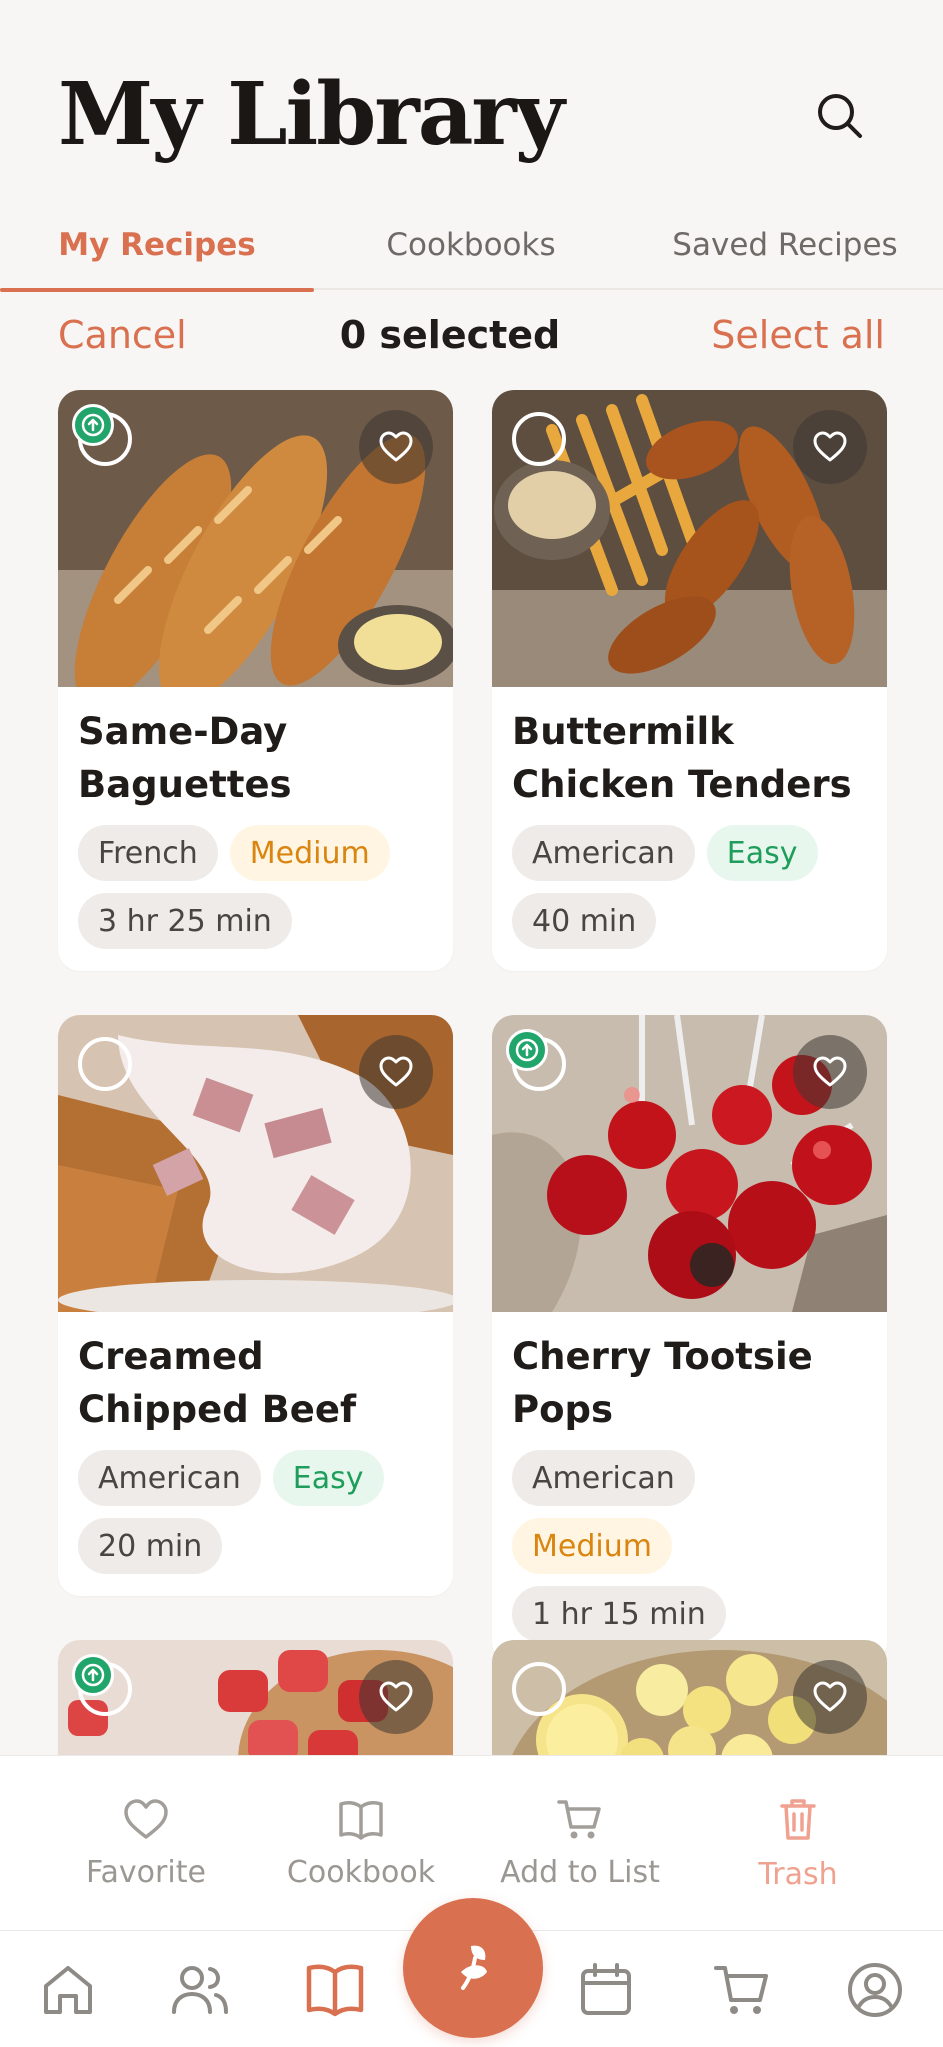  Describe the element at coordinates (619, 1614) in the screenshot. I see `time-tag: 1 hr 15 min` at that location.